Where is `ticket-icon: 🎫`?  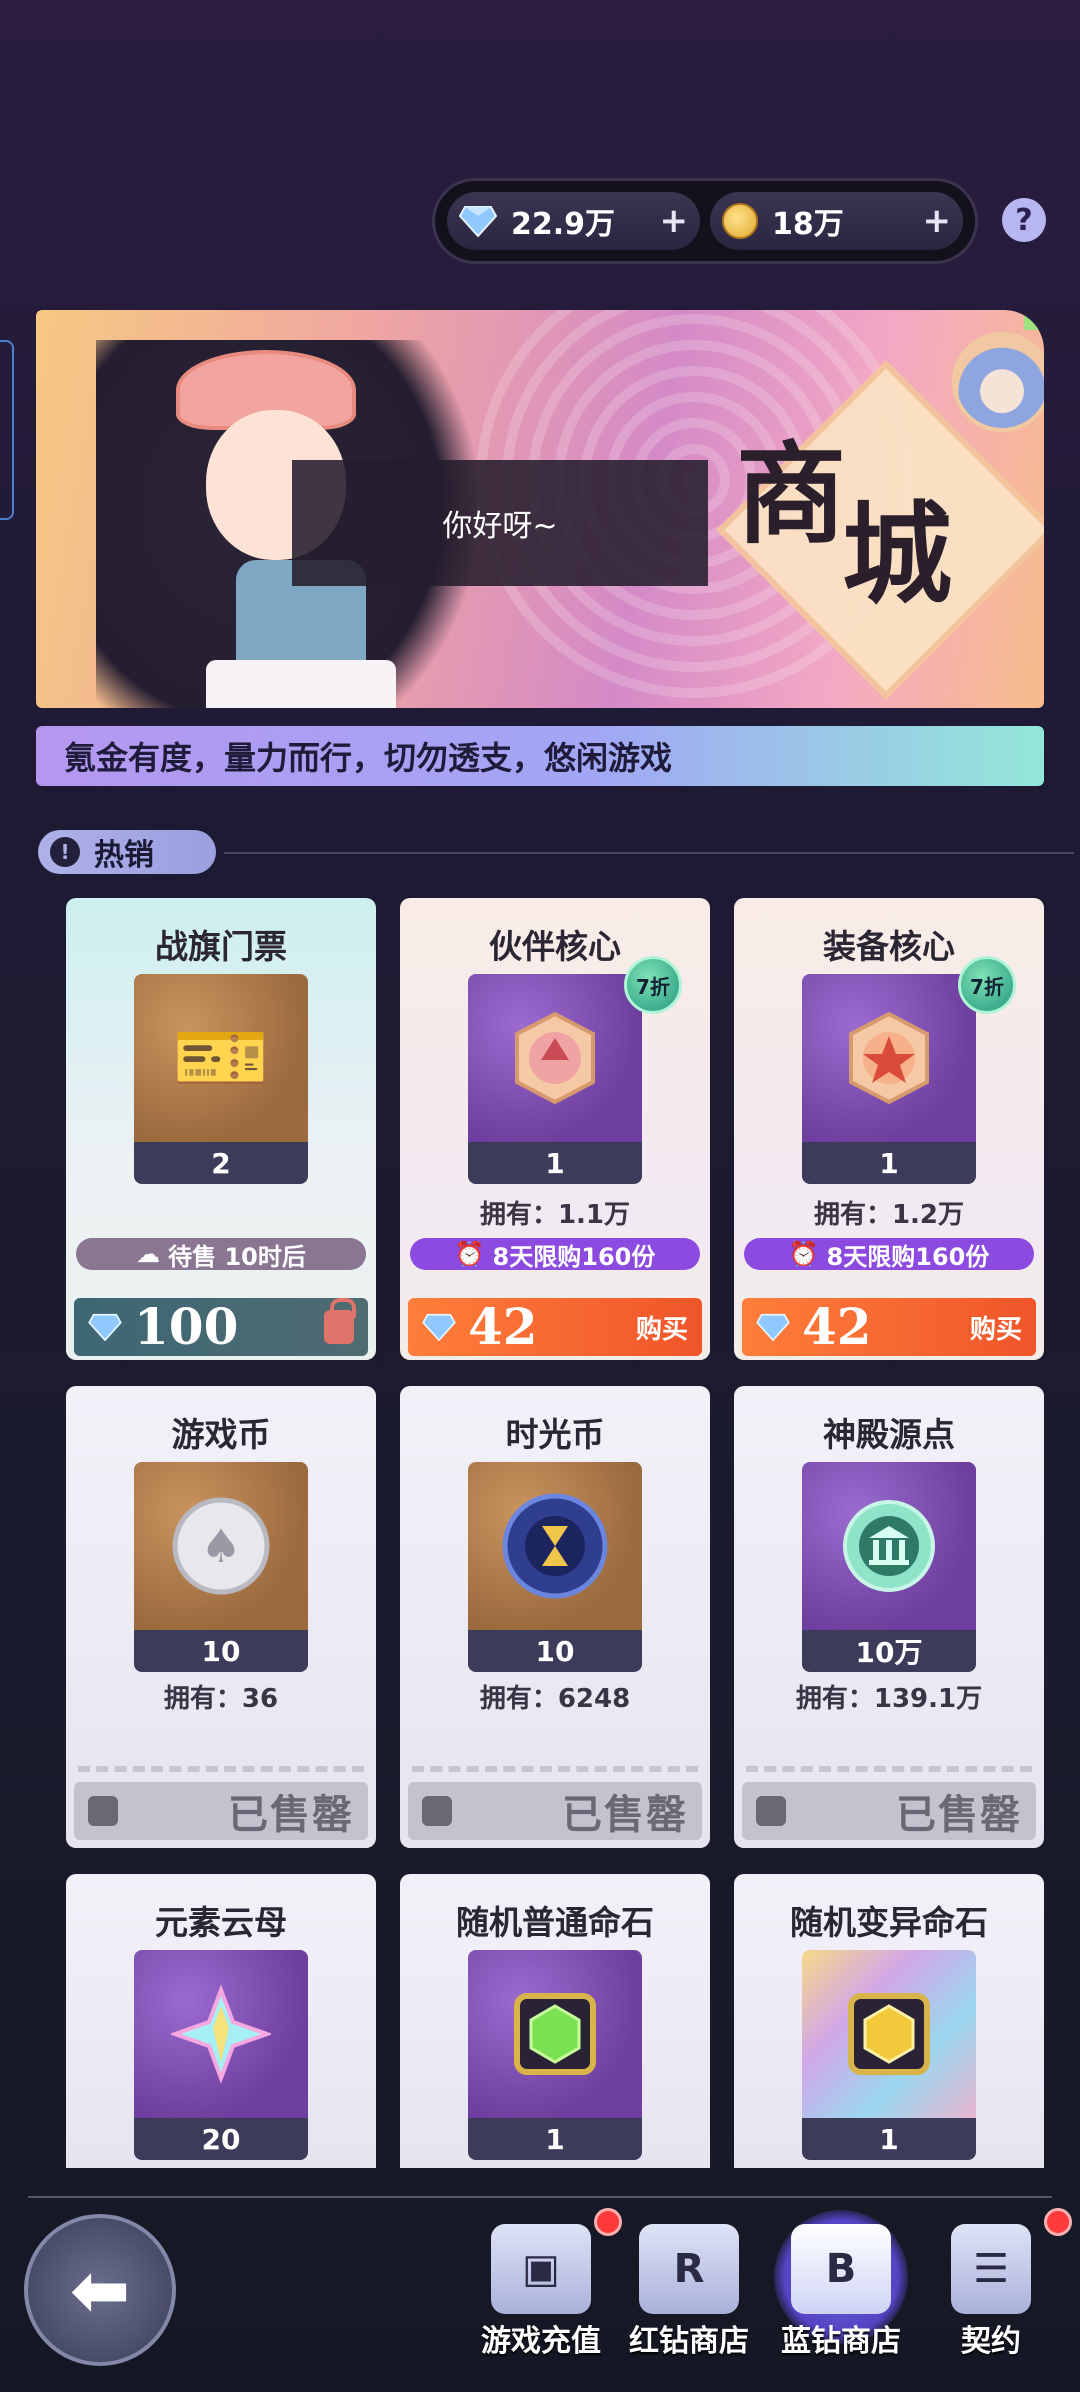
ticket-icon: 🎫 is located at coordinates (221, 1058).